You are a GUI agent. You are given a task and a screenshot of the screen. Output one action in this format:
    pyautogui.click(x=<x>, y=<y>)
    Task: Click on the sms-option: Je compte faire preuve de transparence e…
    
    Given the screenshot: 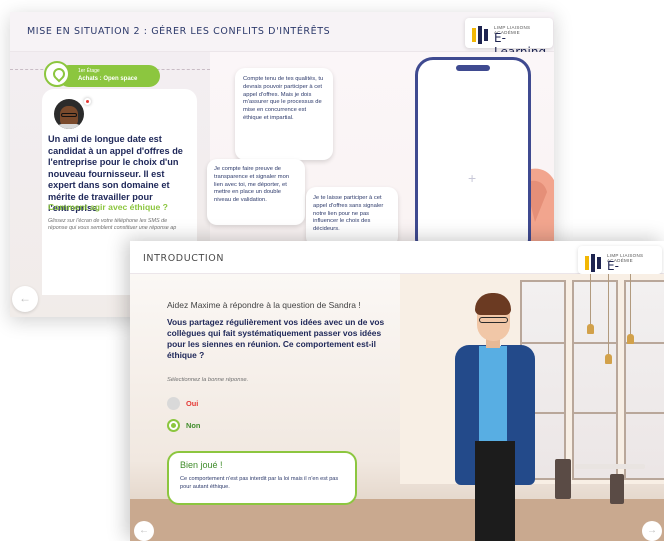 What is the action you would take?
    pyautogui.click(x=256, y=192)
    